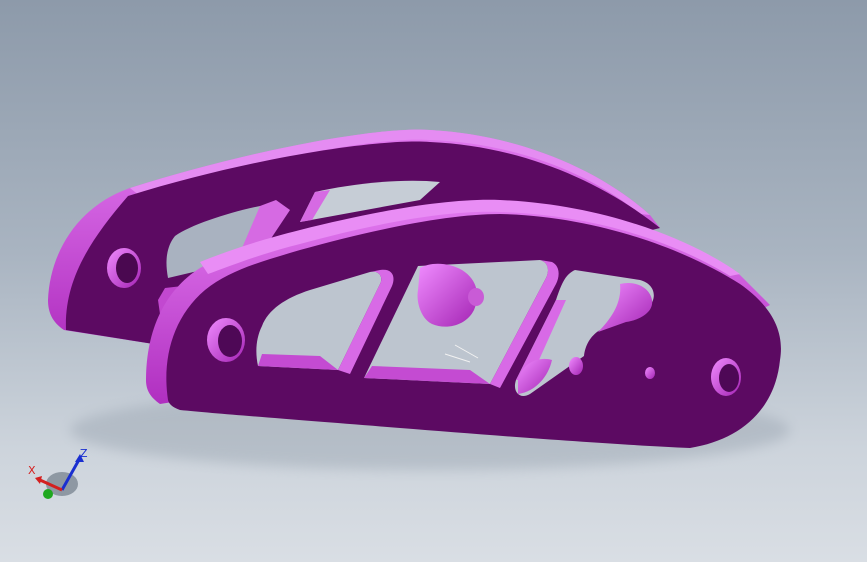 The width and height of the screenshot is (867, 562). Describe the element at coordinates (38, 480) in the screenshot. I see `x-axis-arrow-icon` at that location.